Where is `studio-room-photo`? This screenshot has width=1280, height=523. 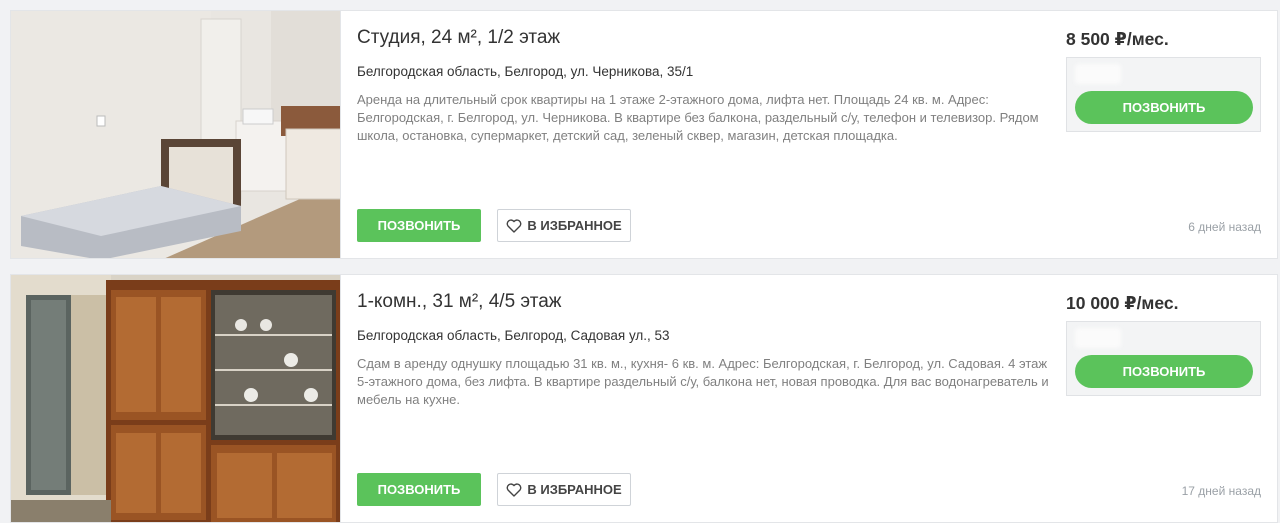
studio-room-photo is located at coordinates (175, 134).